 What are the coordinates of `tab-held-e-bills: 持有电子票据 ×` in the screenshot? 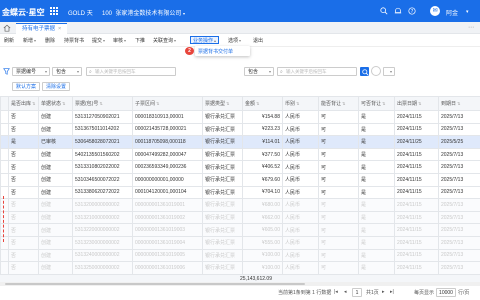 It's located at (42, 28).